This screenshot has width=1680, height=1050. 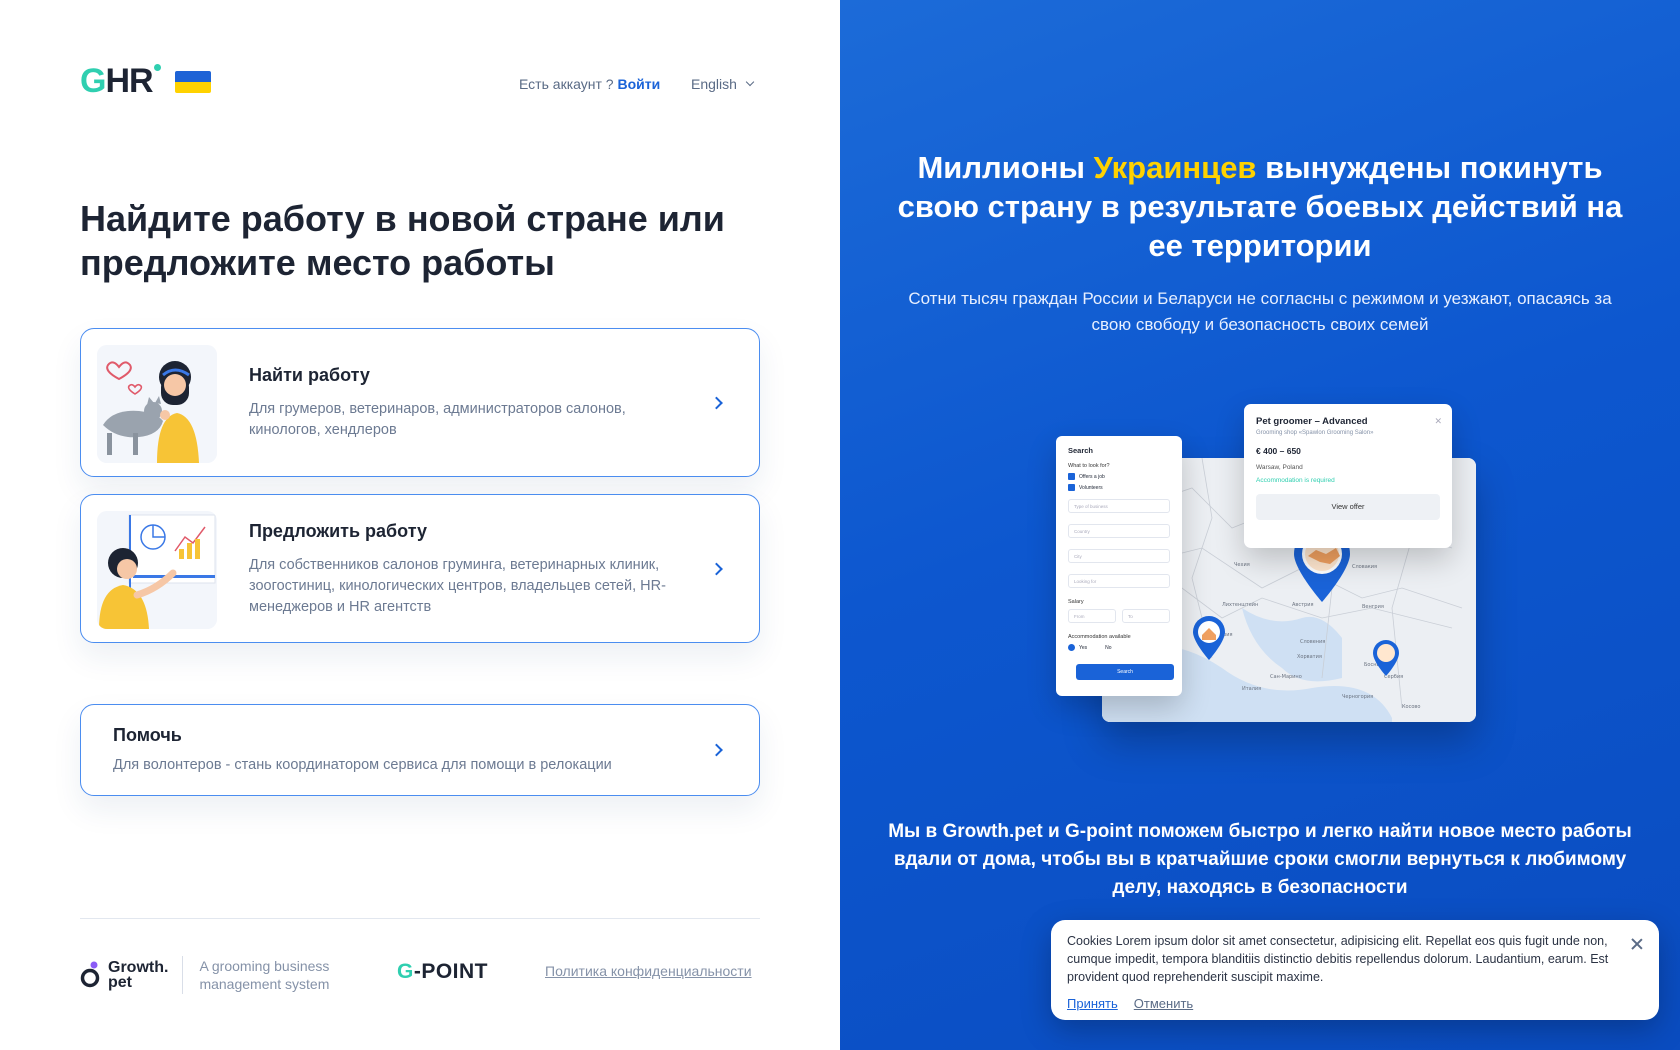 What do you see at coordinates (147, 735) in the screenshot?
I see `card-title: Помочь` at bounding box center [147, 735].